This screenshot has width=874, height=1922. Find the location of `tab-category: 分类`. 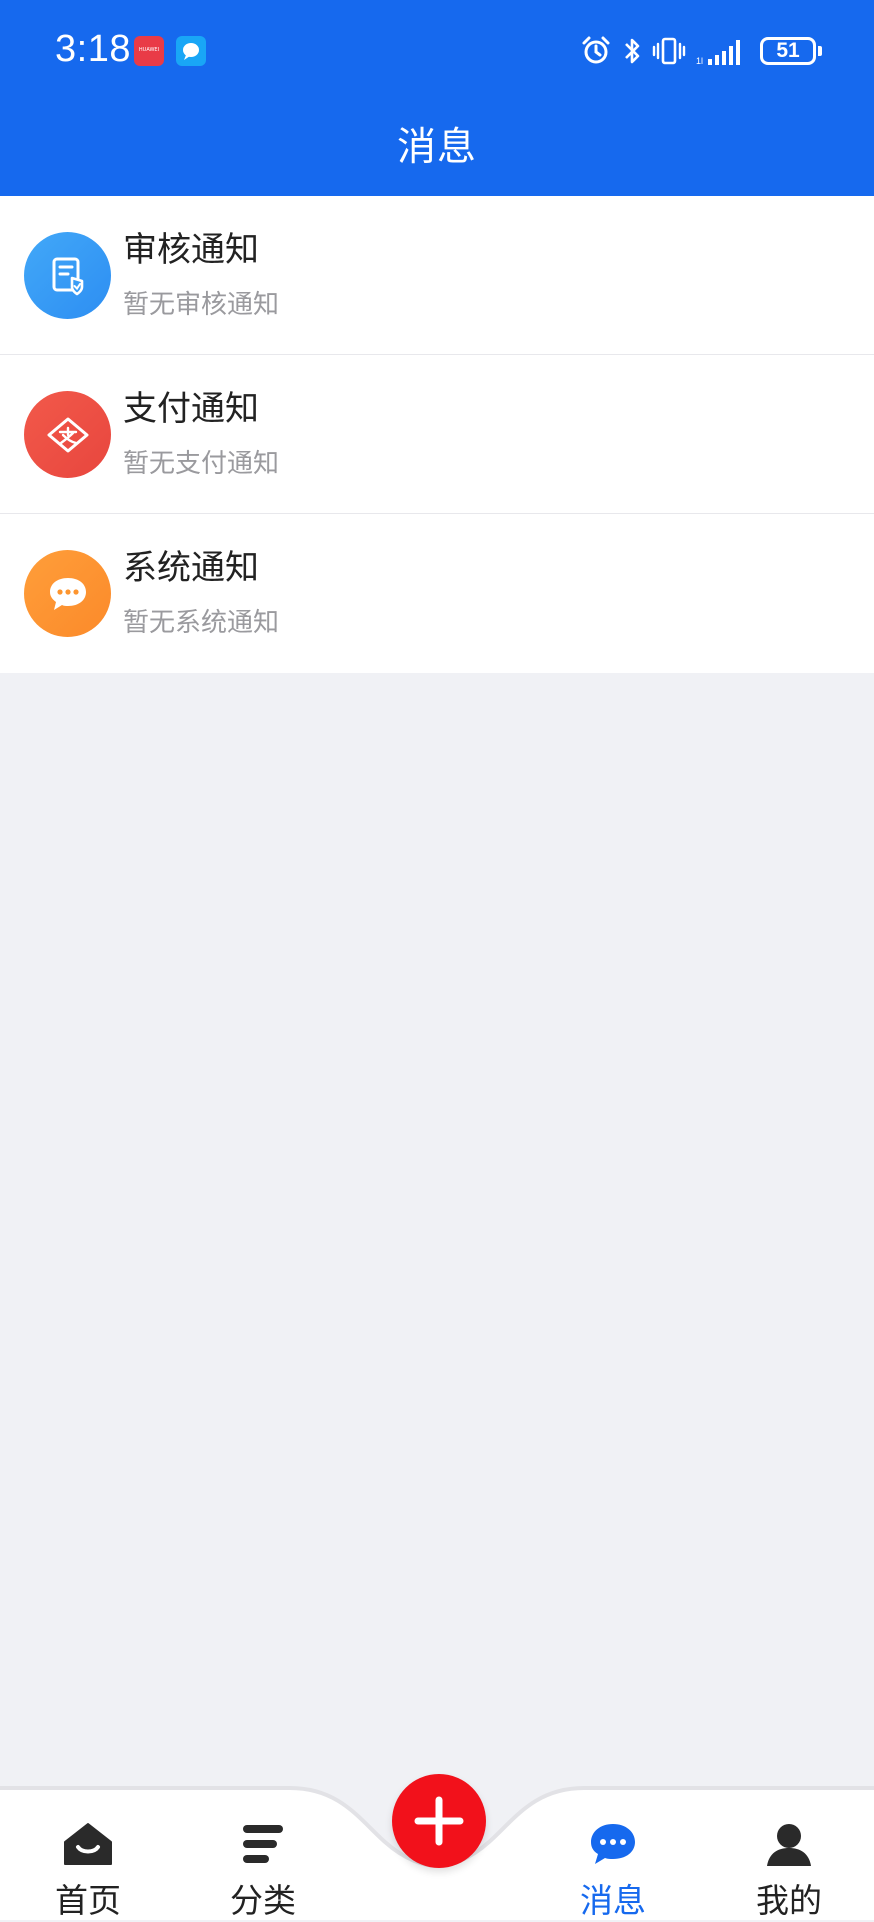

tab-category: 分类 is located at coordinates (263, 1871).